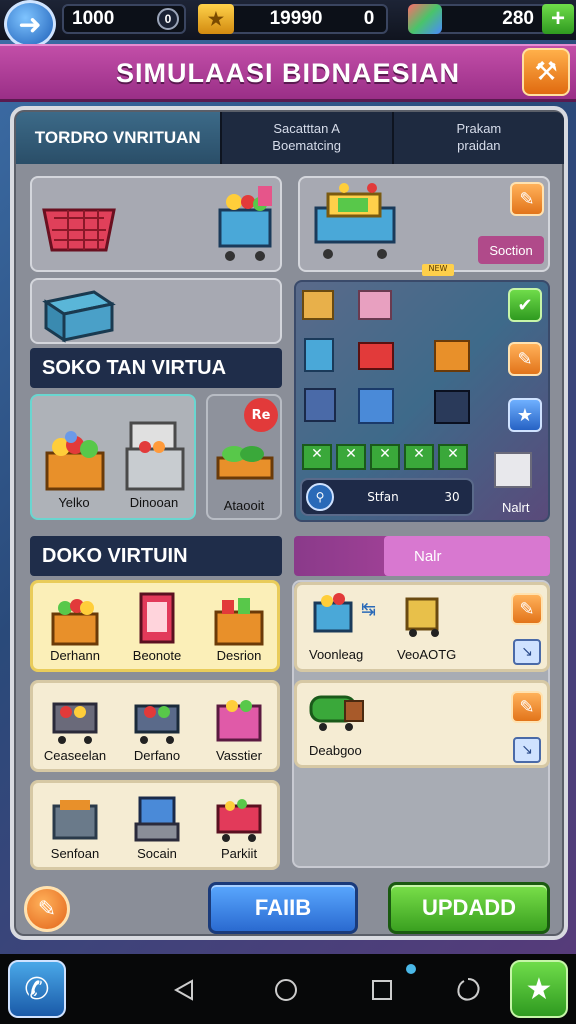 The image size is (576, 1024). What do you see at coordinates (525, 415) in the screenshot?
I see `favorite-button: ★` at bounding box center [525, 415].